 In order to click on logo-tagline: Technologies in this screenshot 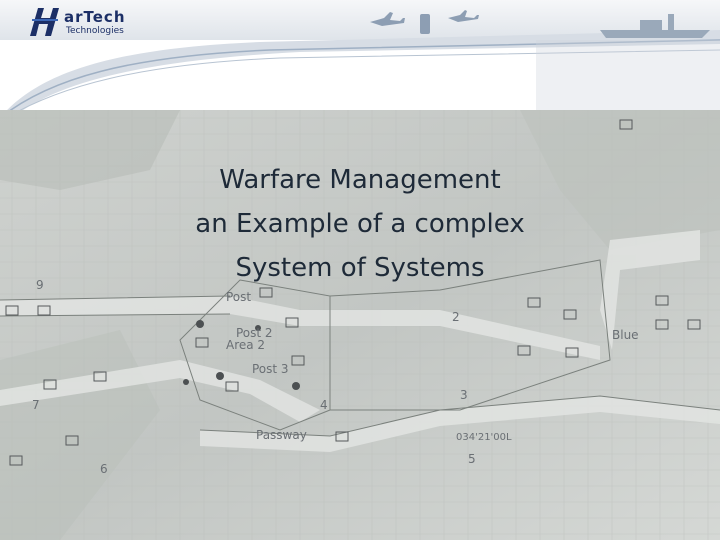, I will do `click(95, 31)`.